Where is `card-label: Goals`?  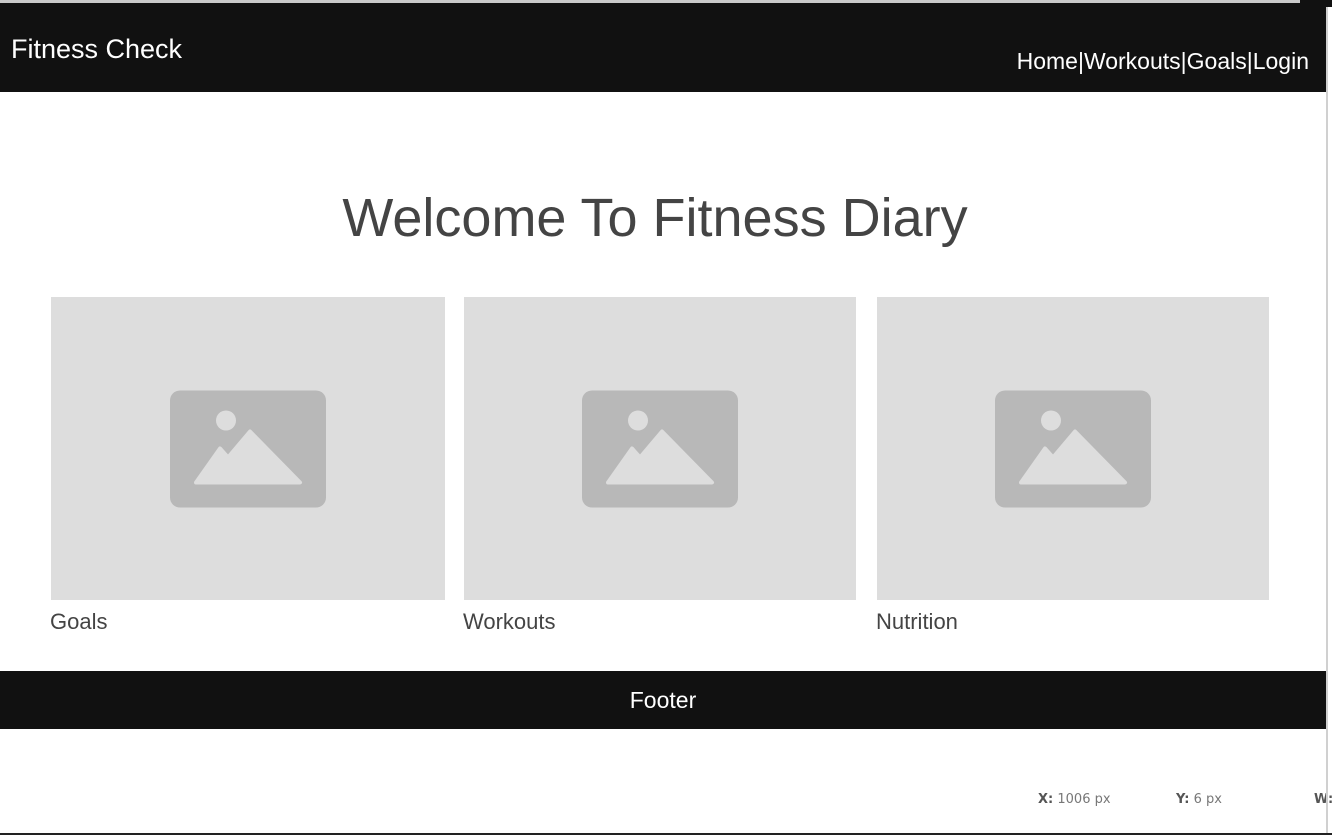 card-label: Goals is located at coordinates (78, 622).